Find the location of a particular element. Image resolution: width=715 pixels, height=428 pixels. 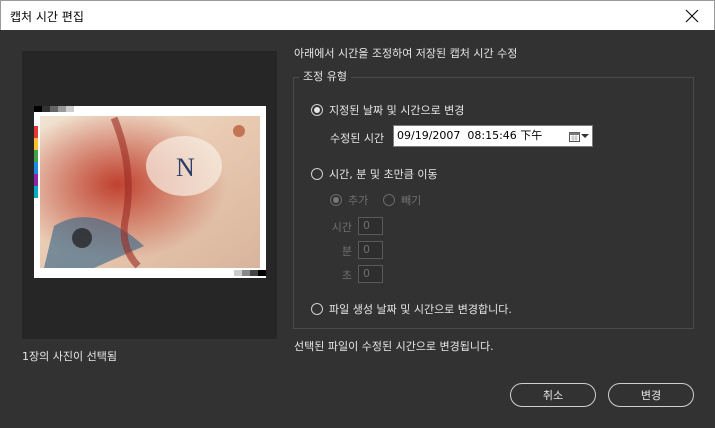

close-icon is located at coordinates (692, 15).